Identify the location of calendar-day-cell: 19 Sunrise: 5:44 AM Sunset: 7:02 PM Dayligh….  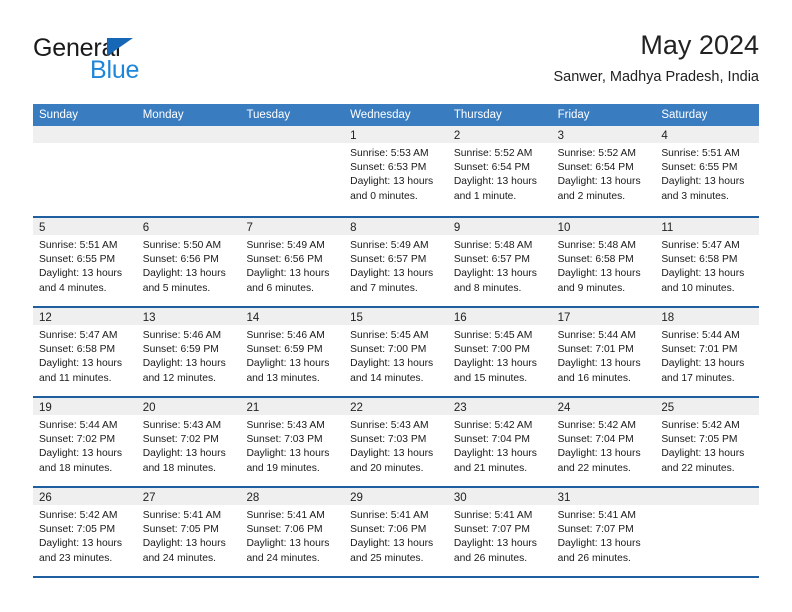
(85, 442).